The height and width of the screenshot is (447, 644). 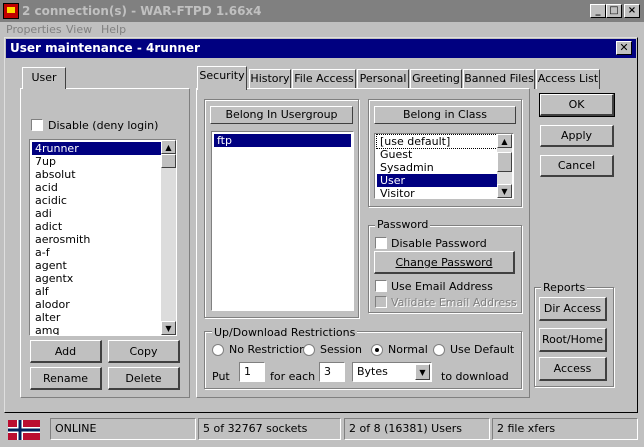 What do you see at coordinates (79, 29) in the screenshot?
I see `menu-view: View` at bounding box center [79, 29].